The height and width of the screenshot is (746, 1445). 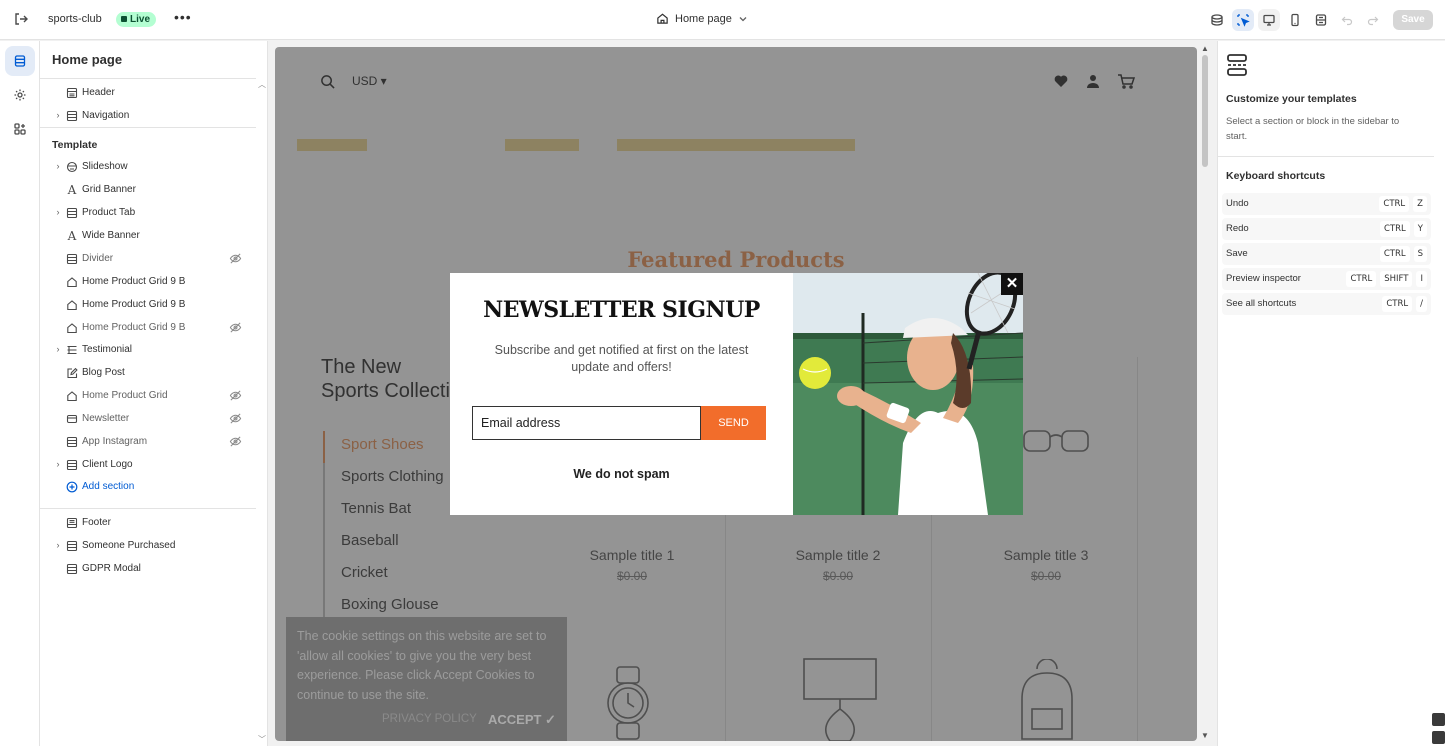 What do you see at coordinates (183, 17) in the screenshot?
I see `more-actions-button: •••` at bounding box center [183, 17].